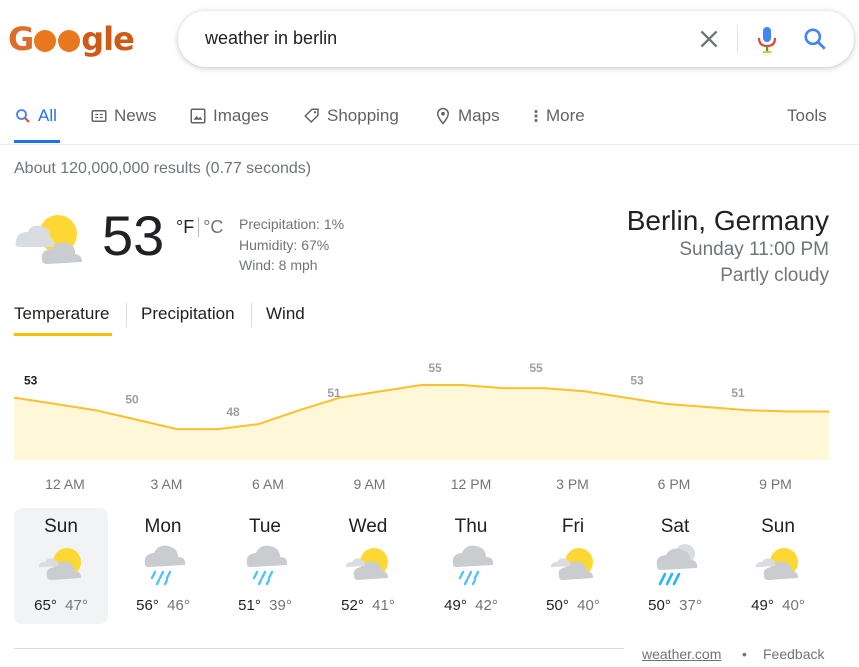 Image resolution: width=859 pixels, height=667 pixels. What do you see at coordinates (369, 484) in the screenshot?
I see `hour-label: 9 AM` at bounding box center [369, 484].